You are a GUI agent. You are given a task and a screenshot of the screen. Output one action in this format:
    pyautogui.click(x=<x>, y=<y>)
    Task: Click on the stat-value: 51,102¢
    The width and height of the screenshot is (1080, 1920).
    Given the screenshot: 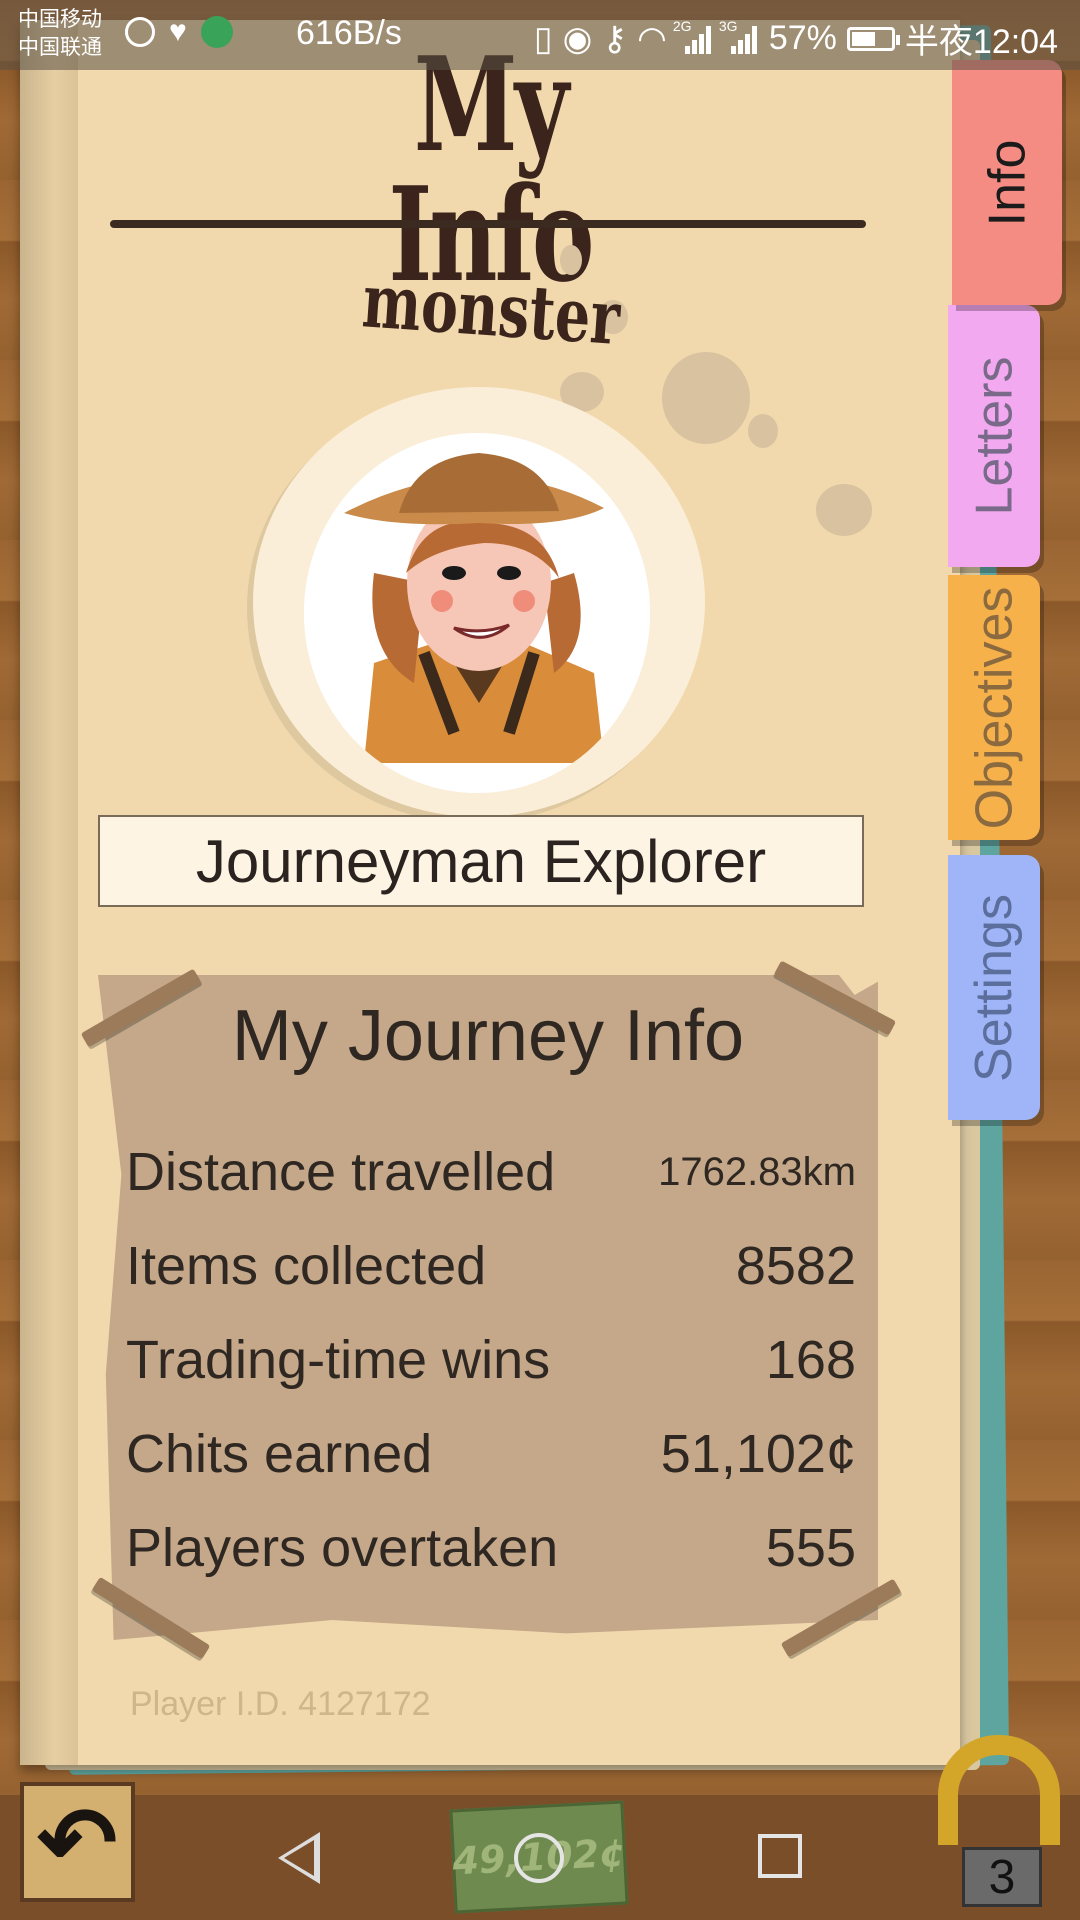 What is the action you would take?
    pyautogui.click(x=758, y=1454)
    